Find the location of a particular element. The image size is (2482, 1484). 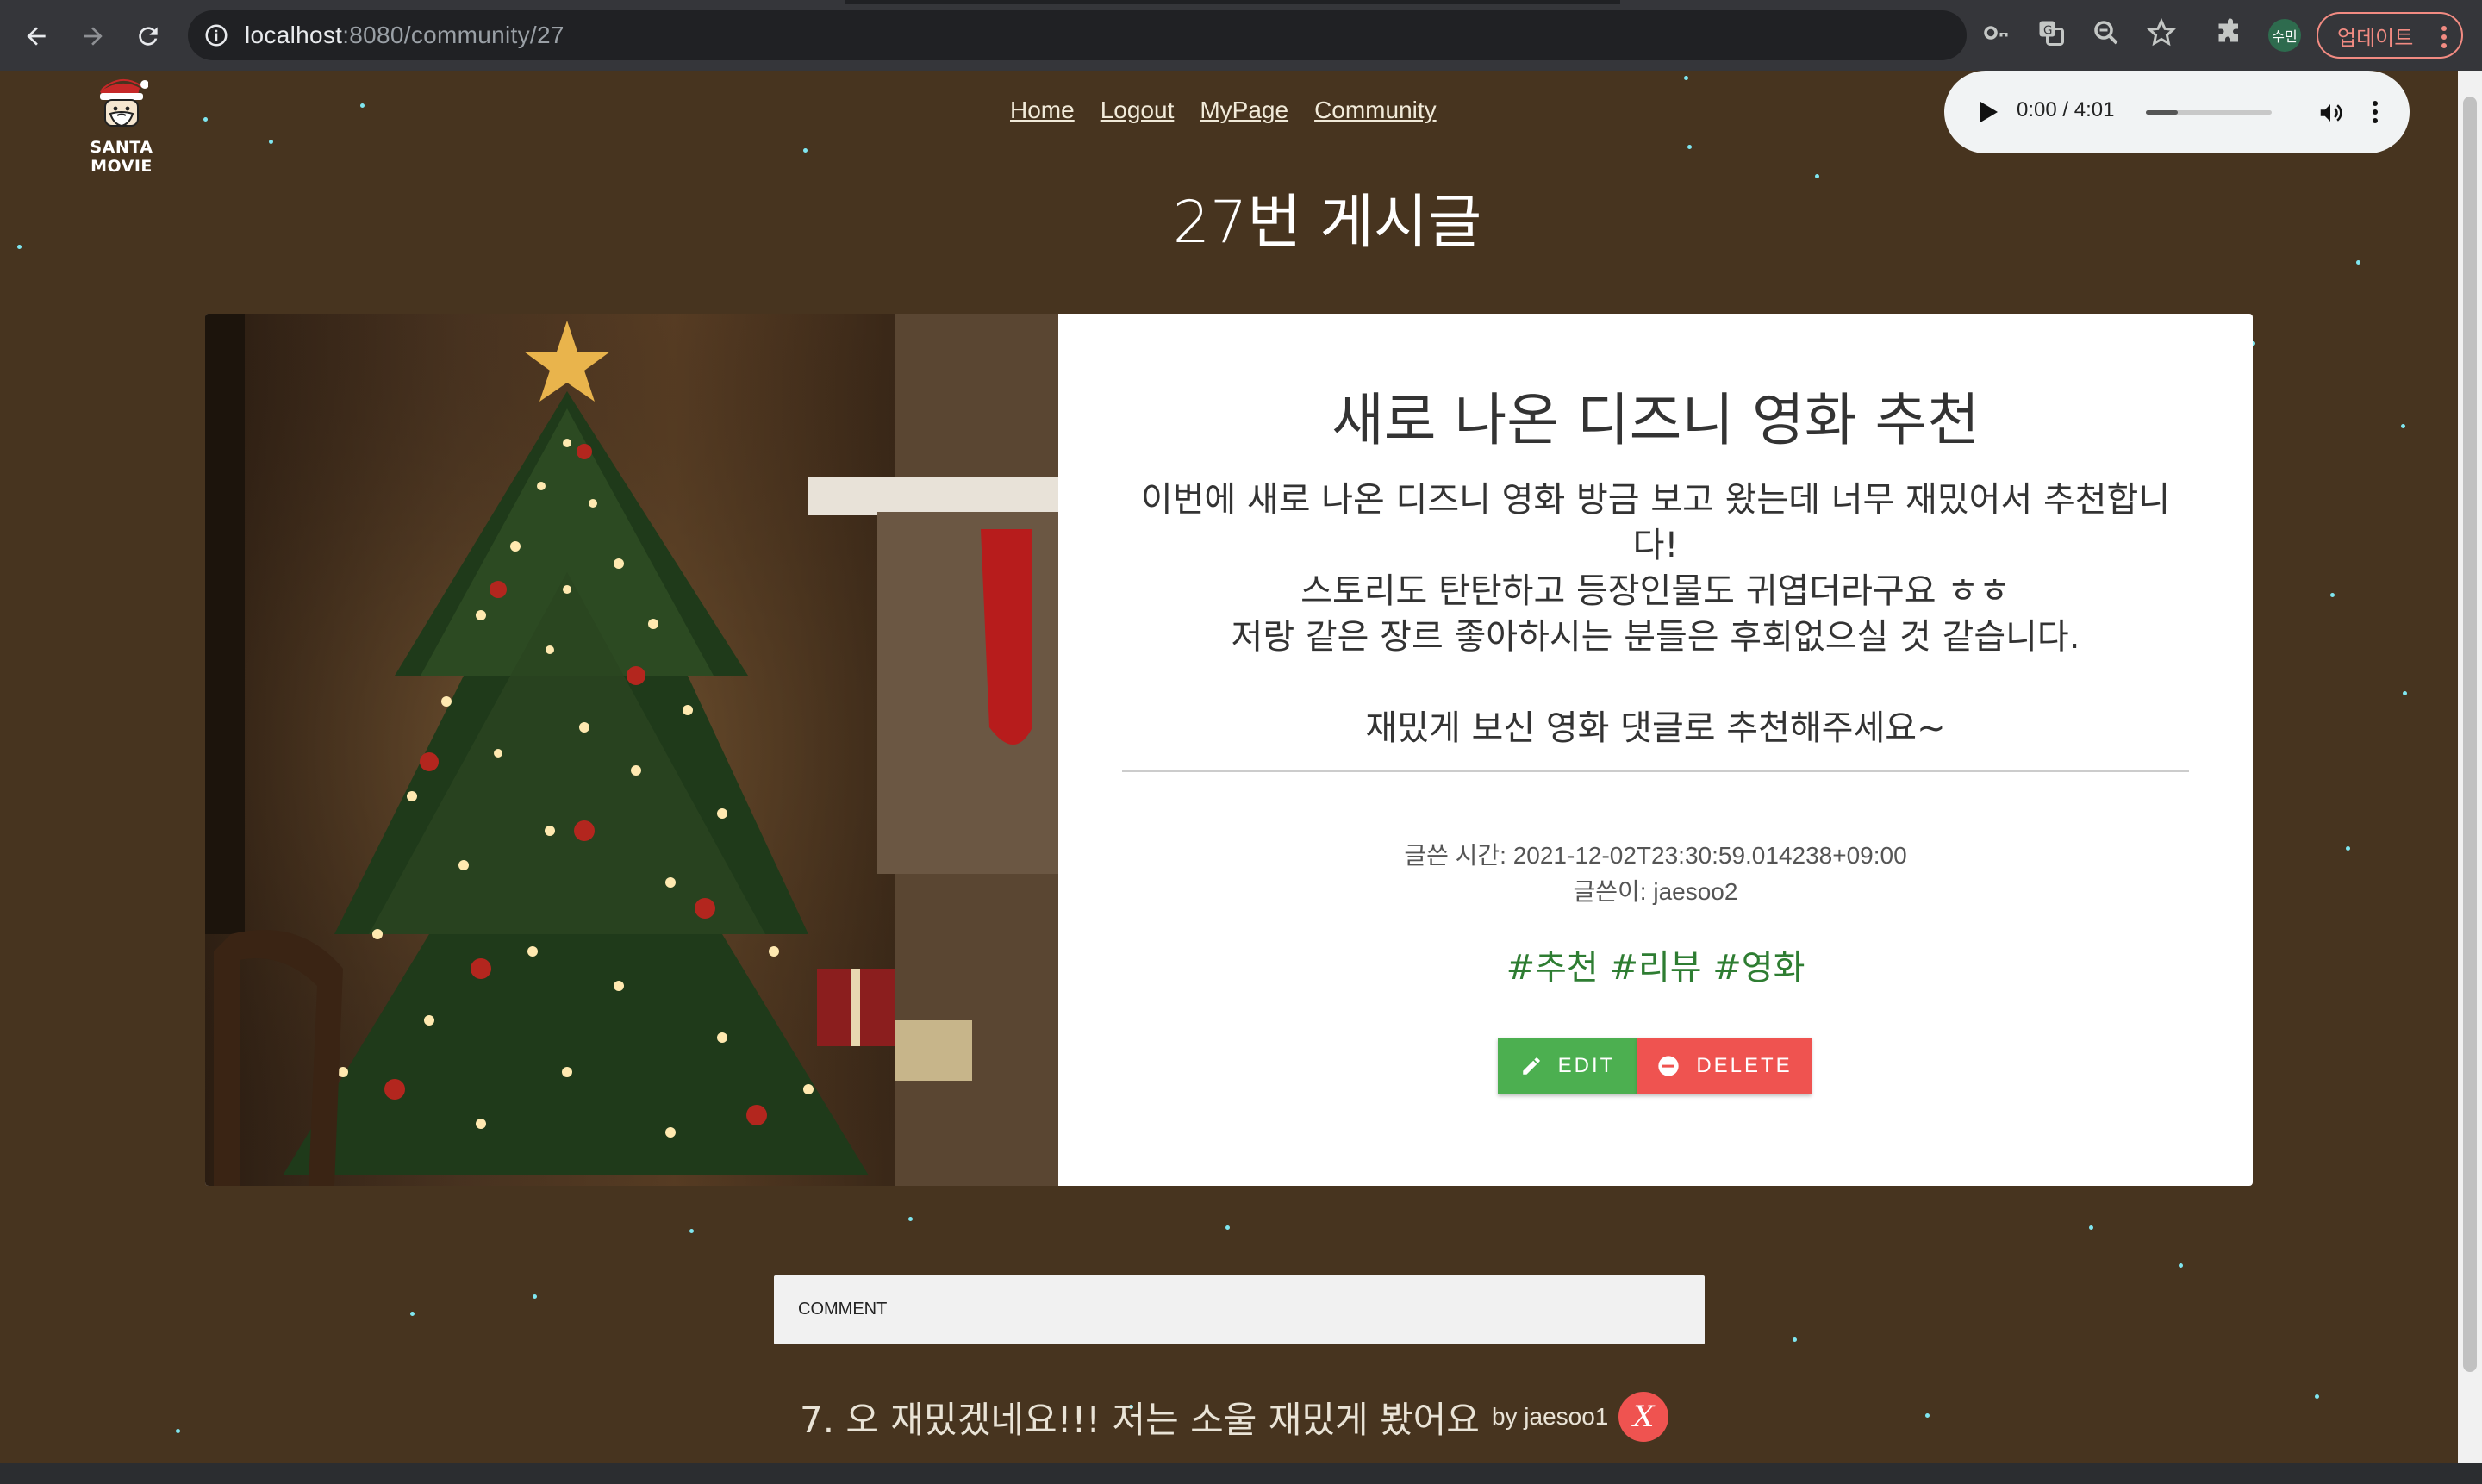

browser-toolbar: localhost:8080/community/27 G 수민 업데이트 is located at coordinates (1241, 35).